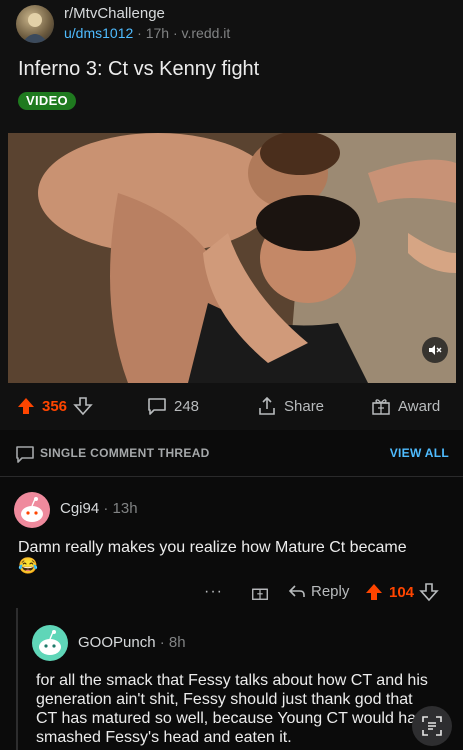 The image size is (463, 750). I want to click on comments-button: 248, so click(172, 406).